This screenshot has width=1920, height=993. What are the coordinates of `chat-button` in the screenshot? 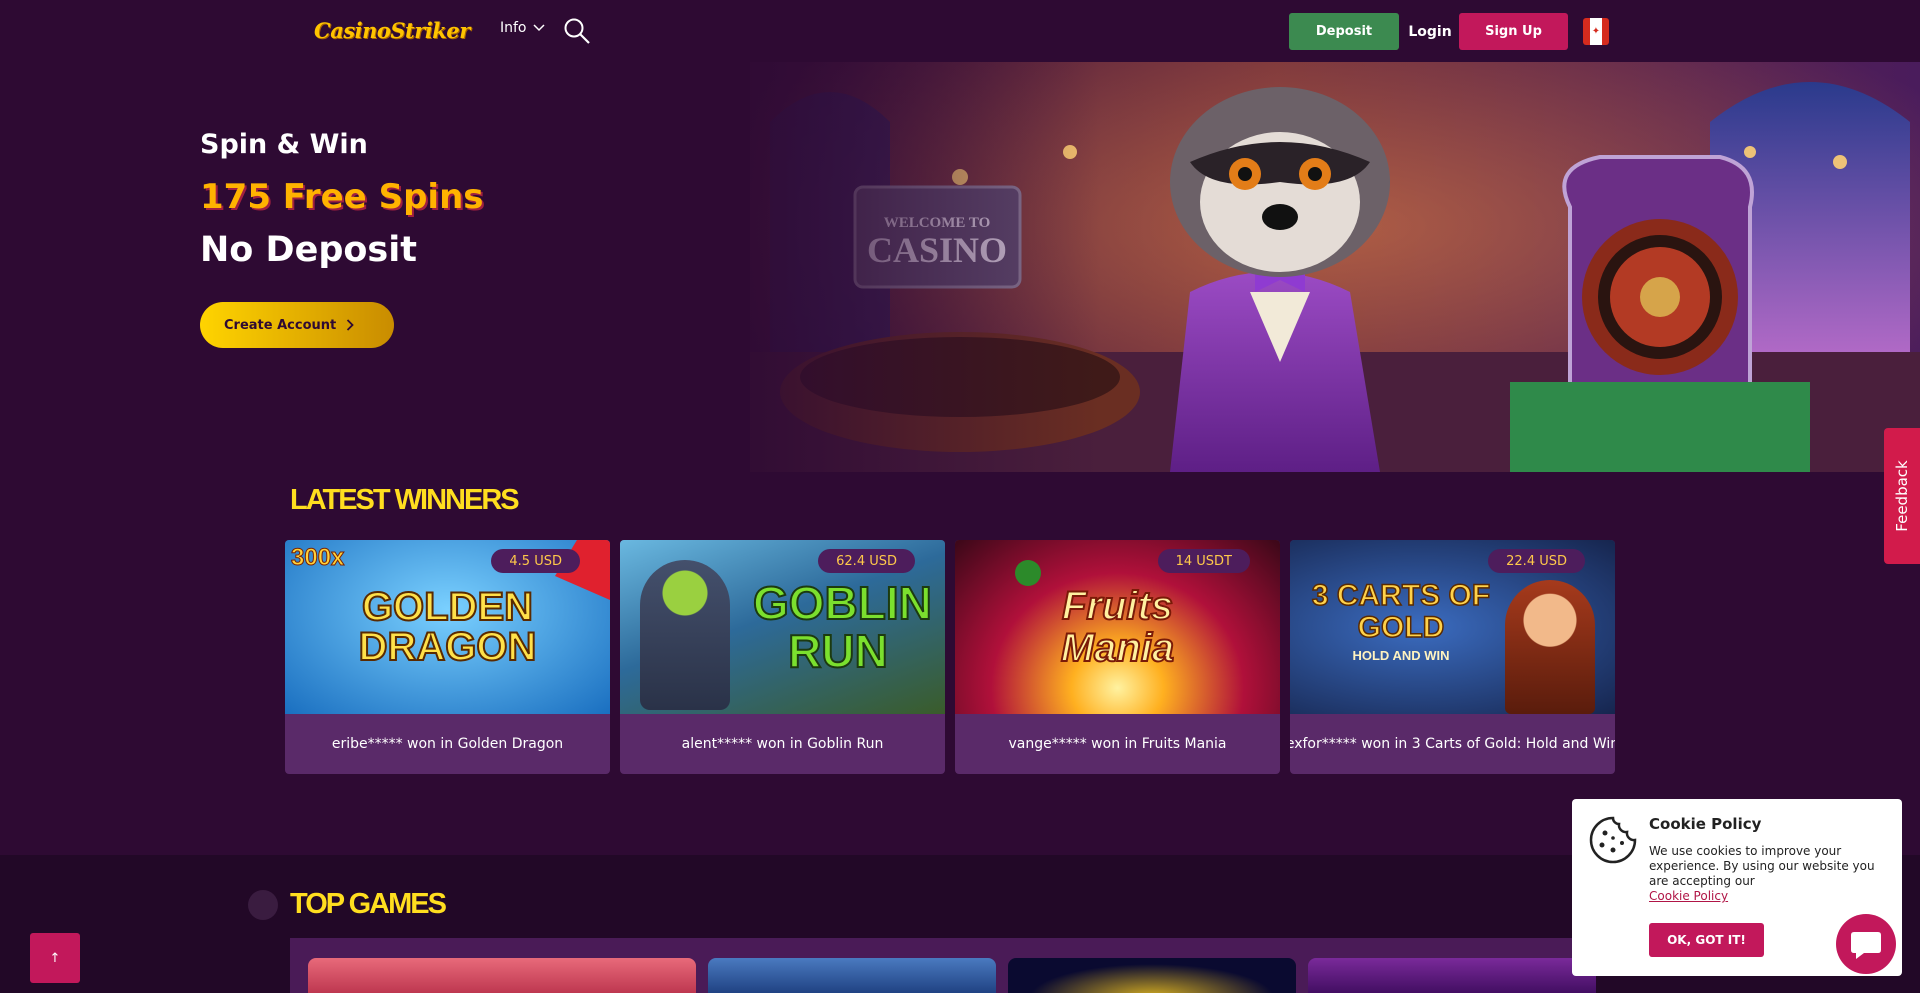 It's located at (1866, 944).